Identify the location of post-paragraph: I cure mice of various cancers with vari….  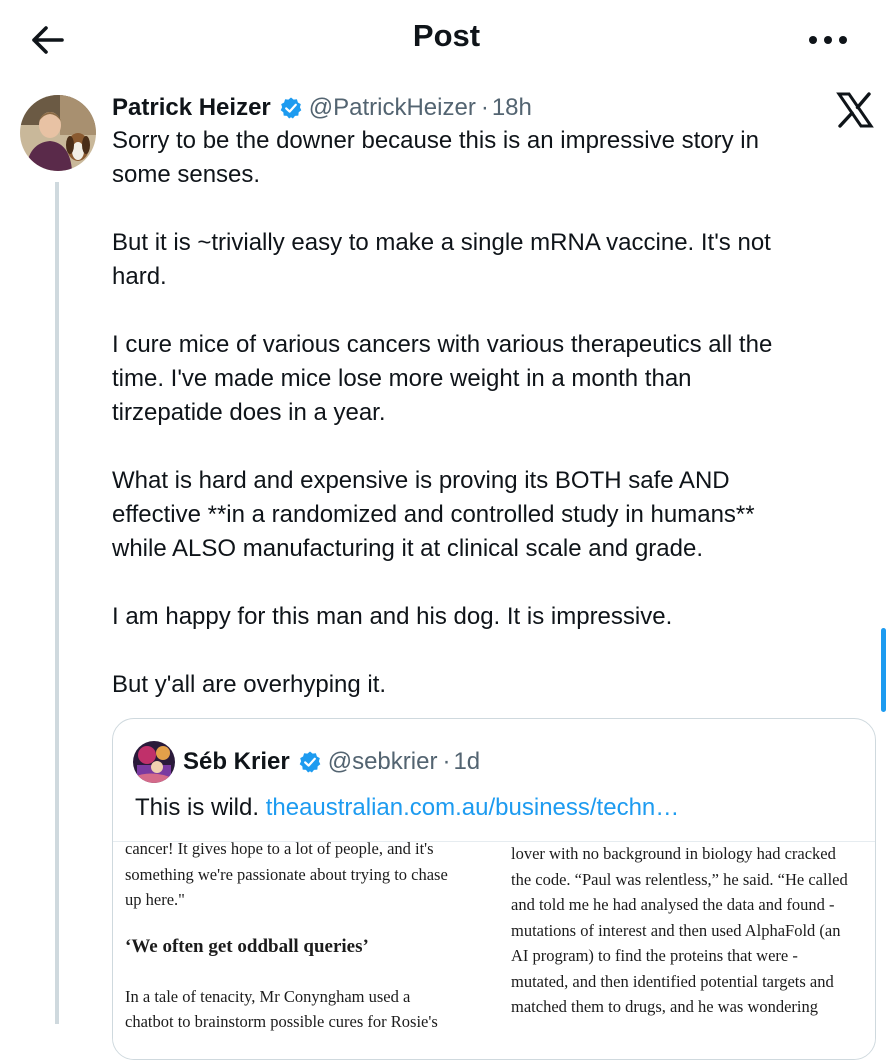
(442, 378).